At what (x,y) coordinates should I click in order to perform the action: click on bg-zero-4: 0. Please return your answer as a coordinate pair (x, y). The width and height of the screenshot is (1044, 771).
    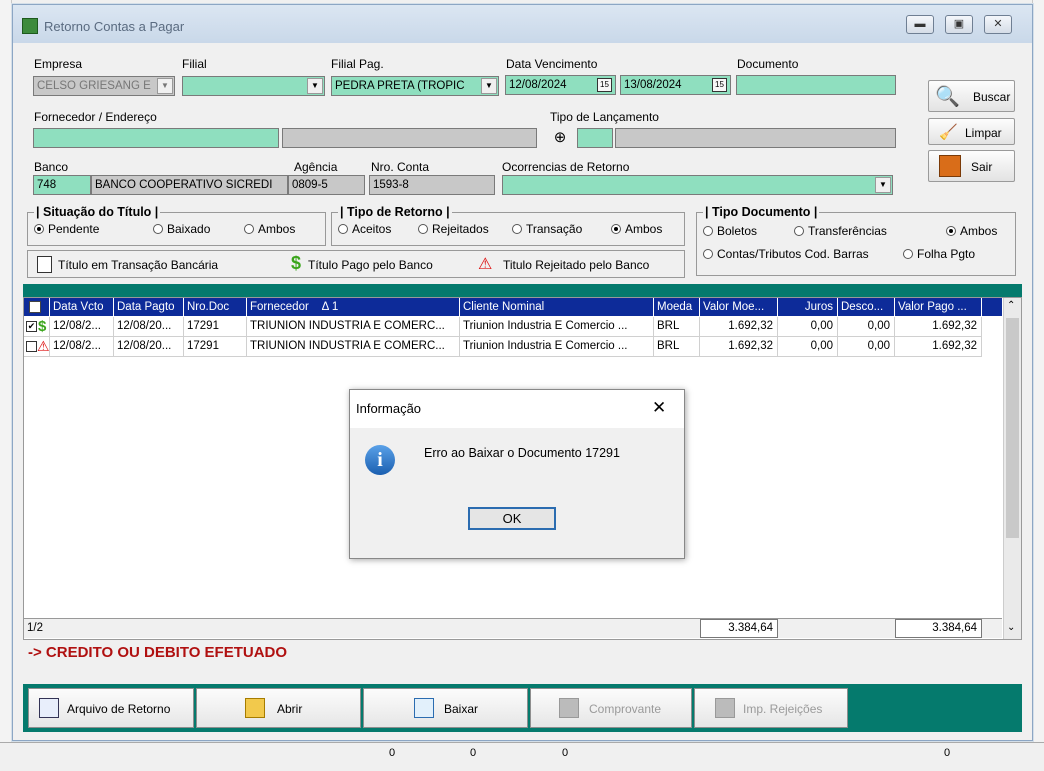
    Looking at the image, I should click on (947, 753).